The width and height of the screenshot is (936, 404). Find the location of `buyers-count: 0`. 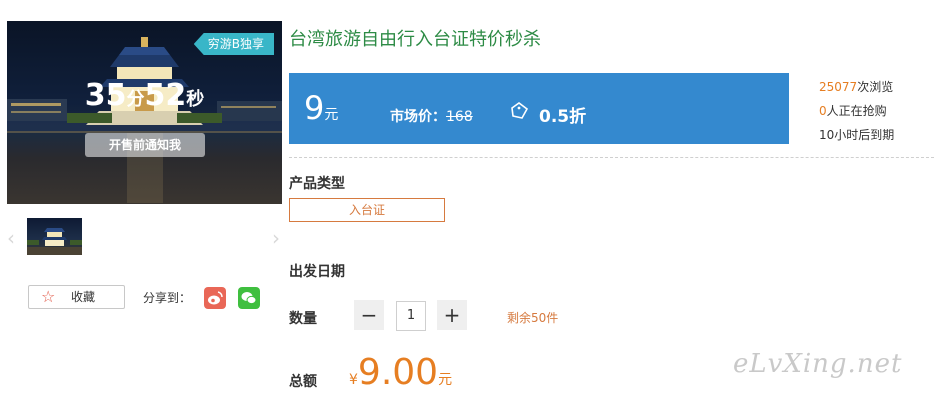

buyers-count: 0 is located at coordinates (823, 111).